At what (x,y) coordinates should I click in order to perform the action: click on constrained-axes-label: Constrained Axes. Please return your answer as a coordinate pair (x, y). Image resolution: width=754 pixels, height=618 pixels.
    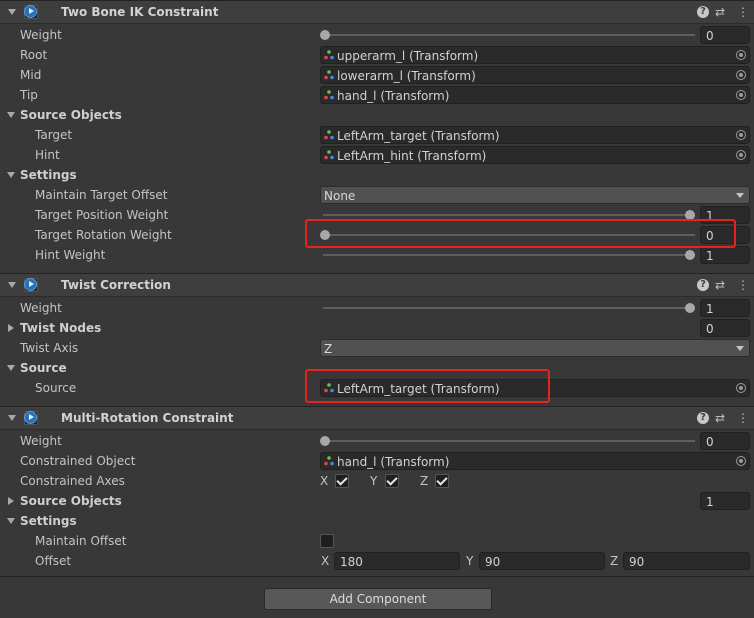
    Looking at the image, I should click on (72, 481).